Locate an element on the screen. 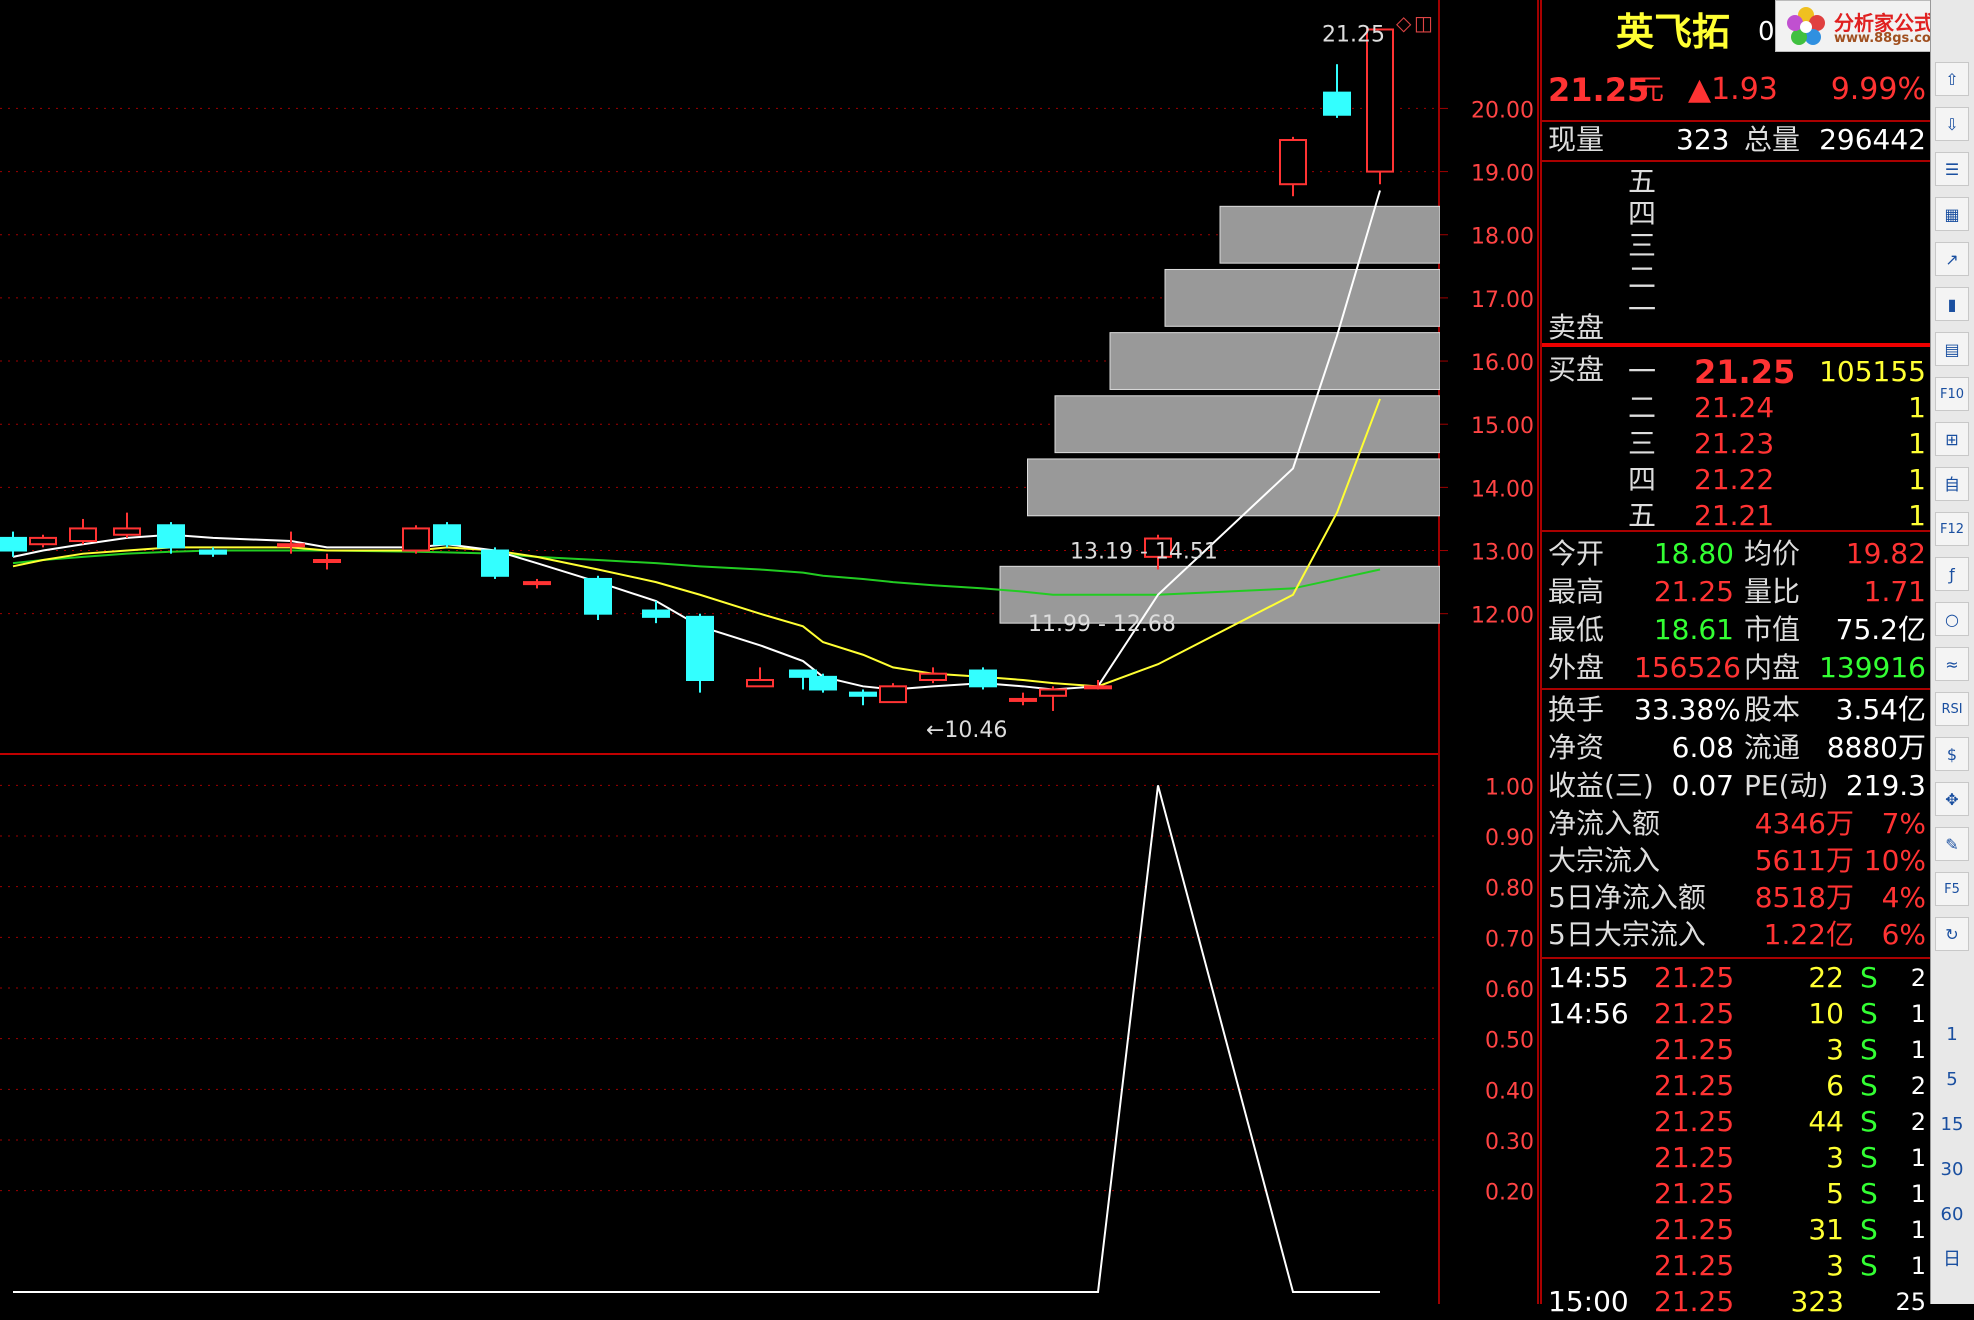 The width and height of the screenshot is (1974, 1320). tick-volume: 5 is located at coordinates (1835, 1193).